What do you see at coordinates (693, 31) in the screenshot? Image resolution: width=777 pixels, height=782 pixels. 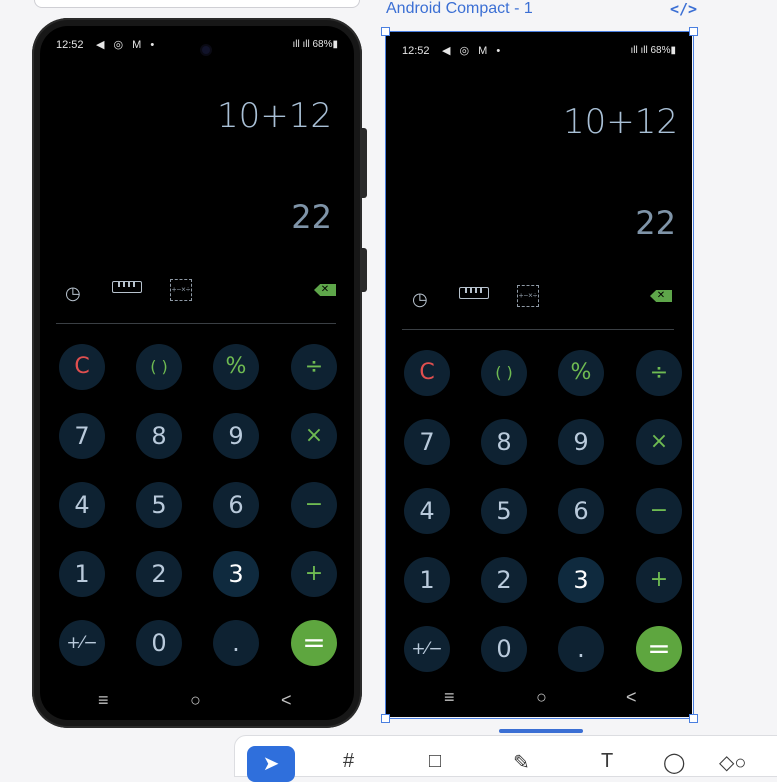 I see `resize-handle-tr` at bounding box center [693, 31].